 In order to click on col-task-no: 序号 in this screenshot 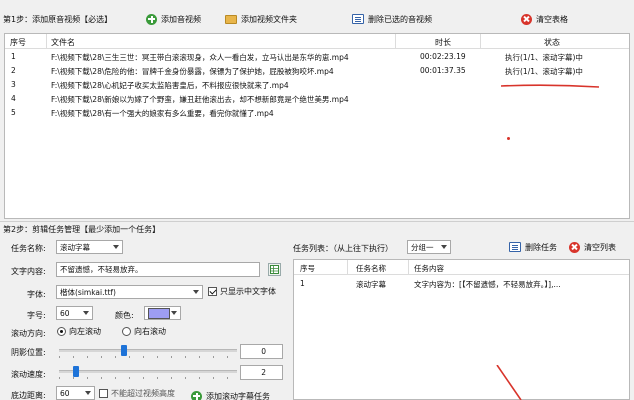, I will do `click(307, 268)`.